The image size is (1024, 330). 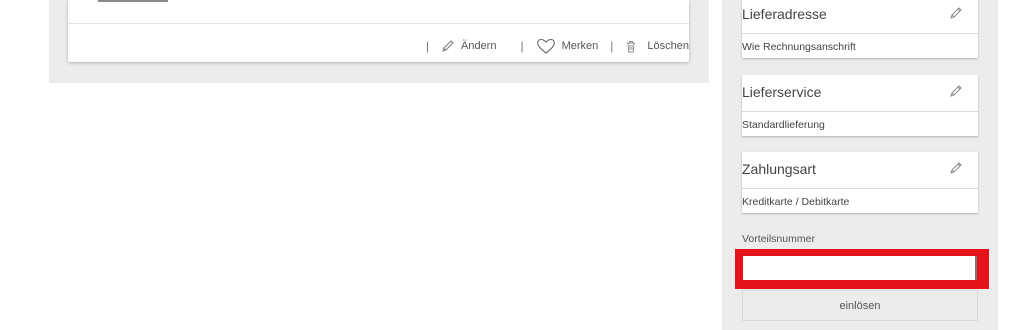 I want to click on payment-method-title: Zahlungsart, so click(x=779, y=169).